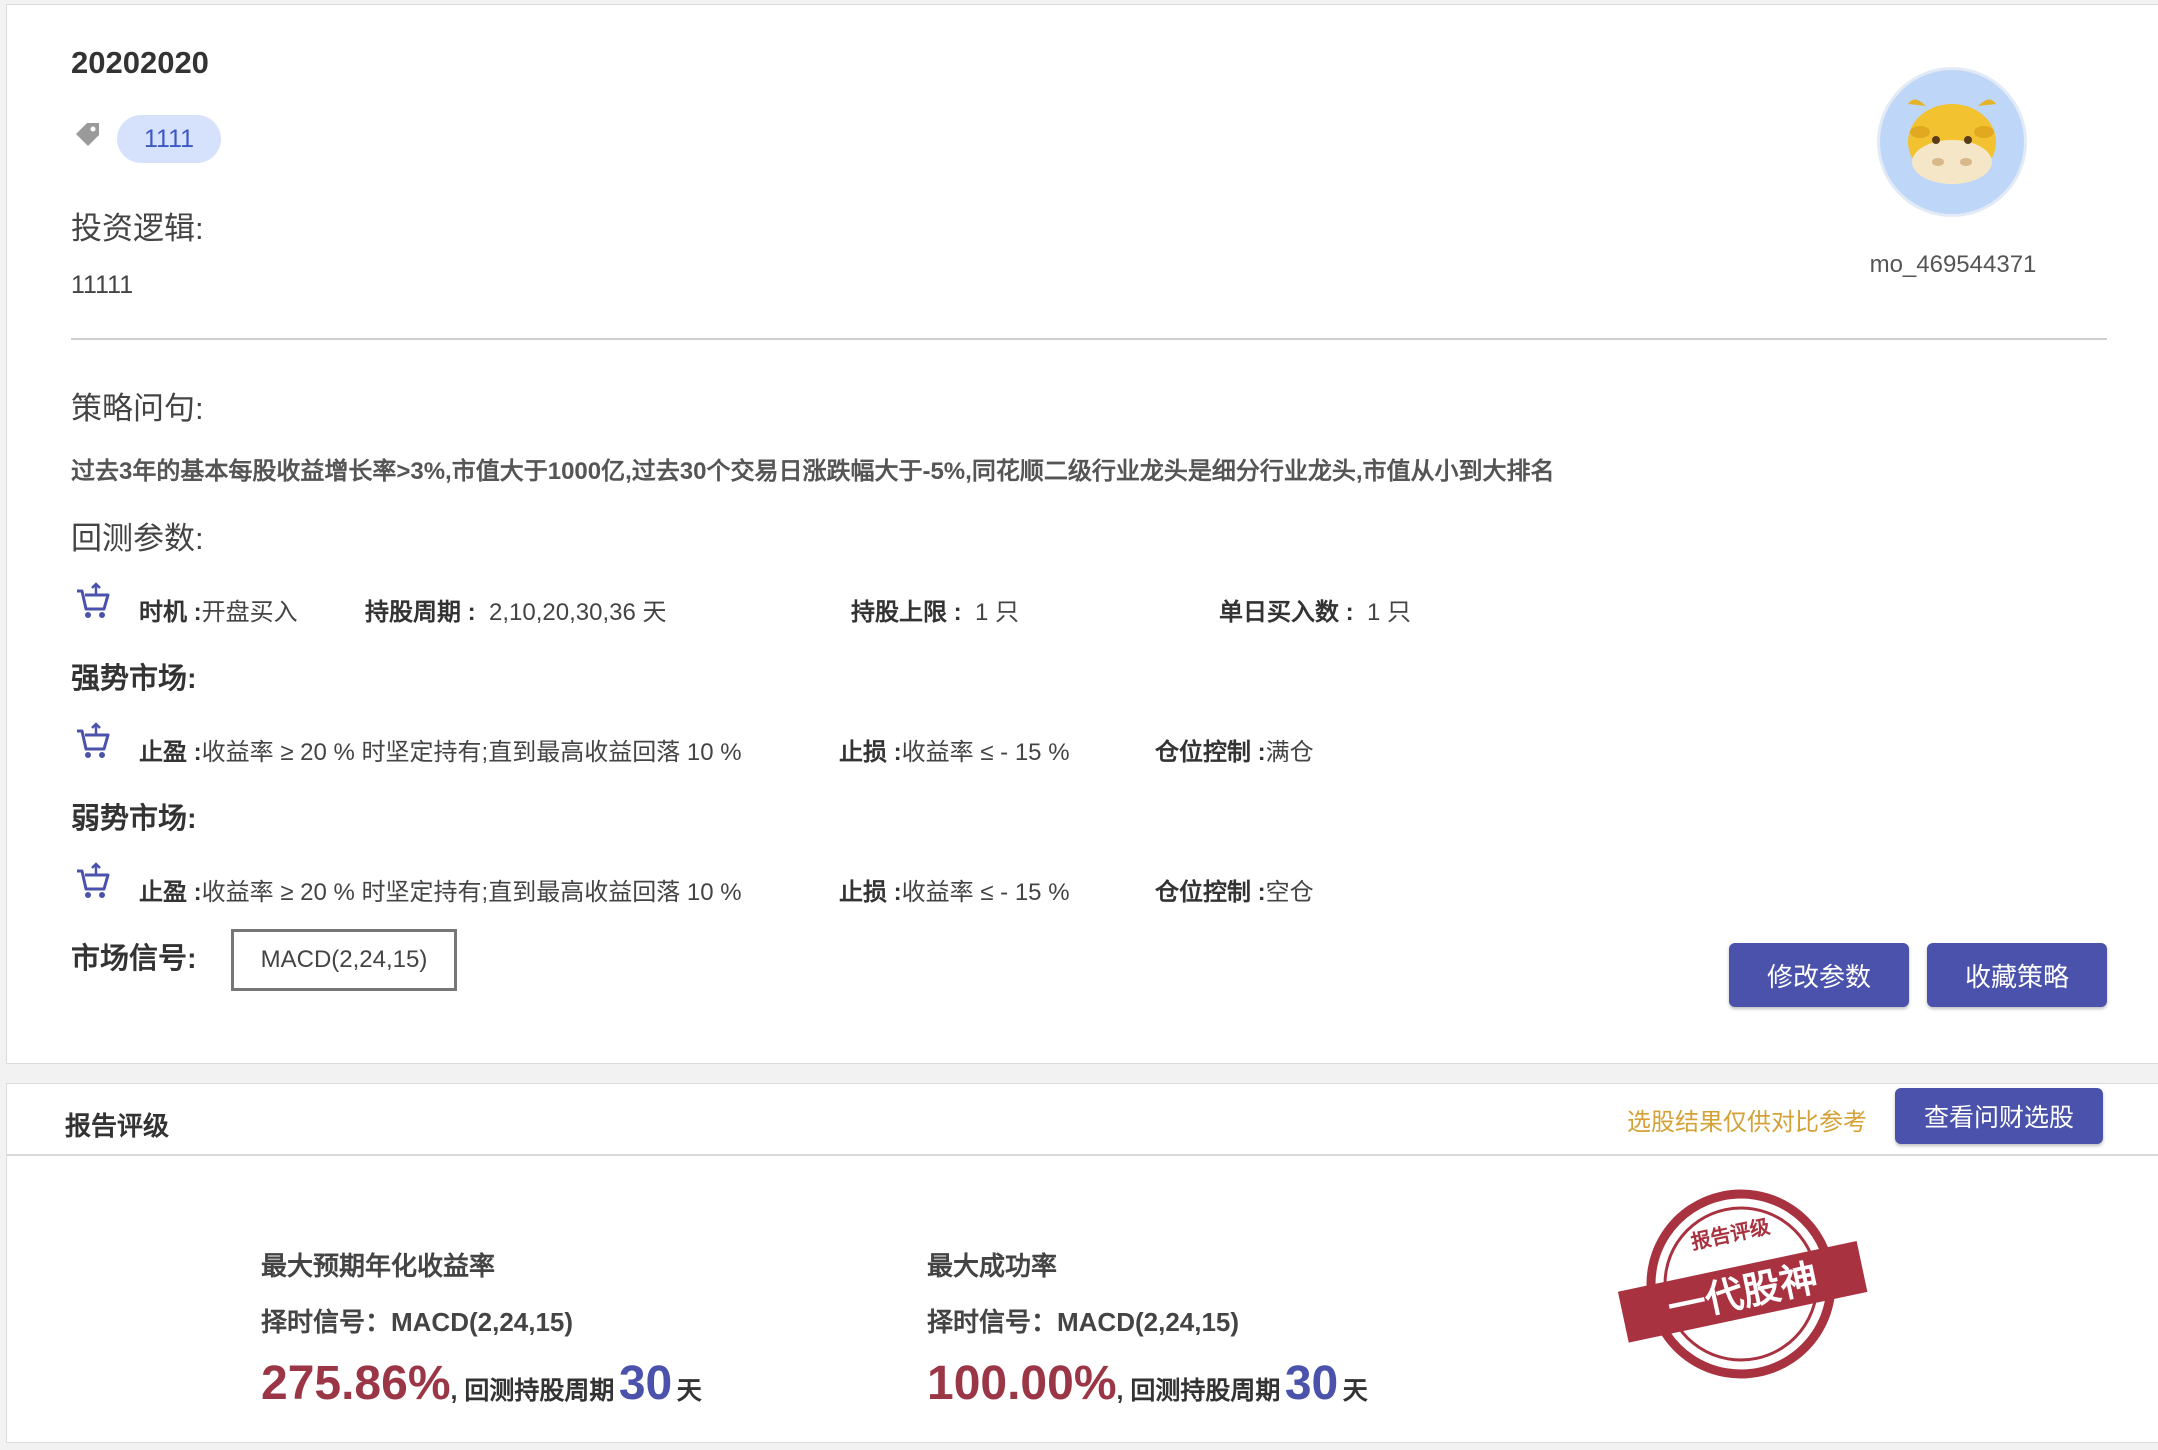  Describe the element at coordinates (356, 1383) in the screenshot. I see `metric-value: 275.86%` at that location.